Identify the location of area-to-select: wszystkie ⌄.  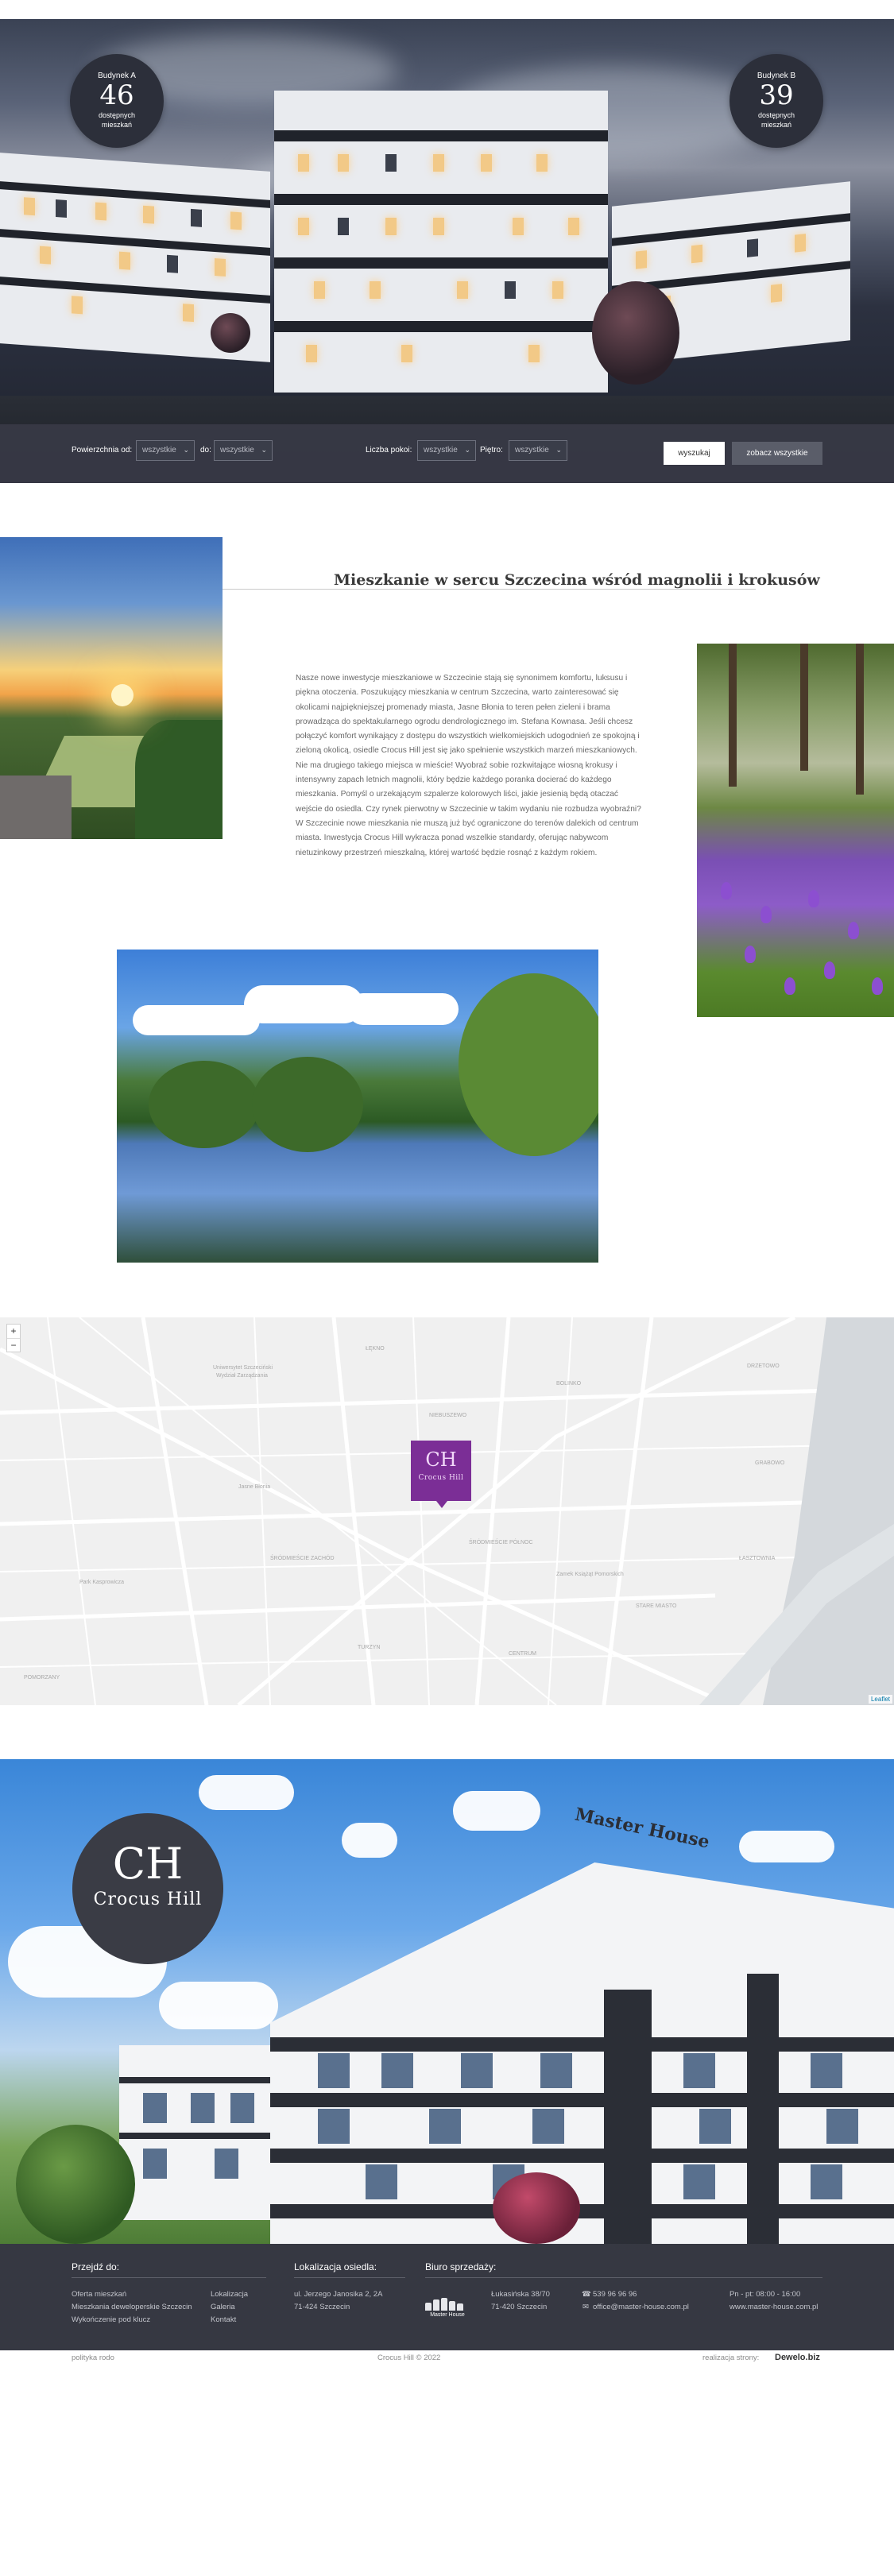
(243, 450).